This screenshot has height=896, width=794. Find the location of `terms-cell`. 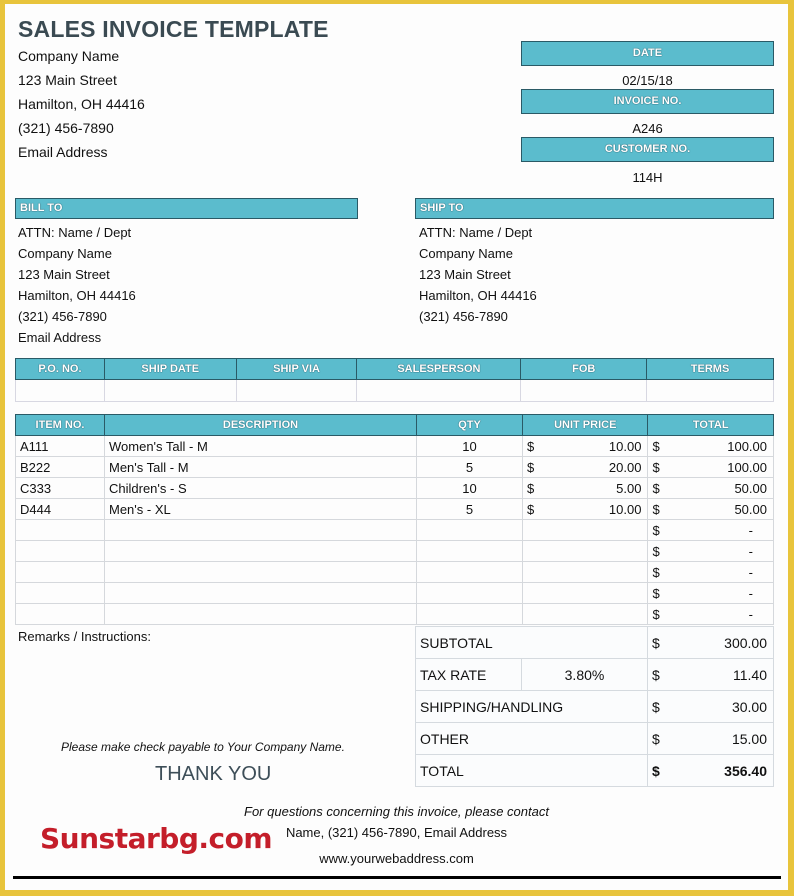

terms-cell is located at coordinates (710, 390).